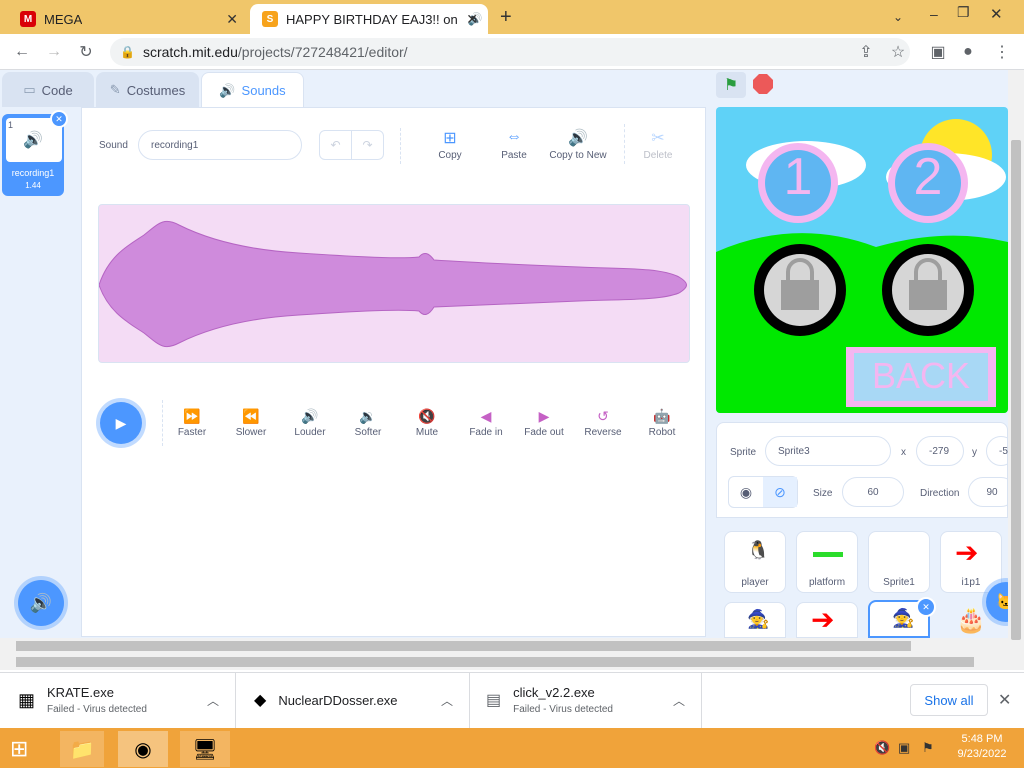  I want to click on size-input: 60, so click(873, 492).